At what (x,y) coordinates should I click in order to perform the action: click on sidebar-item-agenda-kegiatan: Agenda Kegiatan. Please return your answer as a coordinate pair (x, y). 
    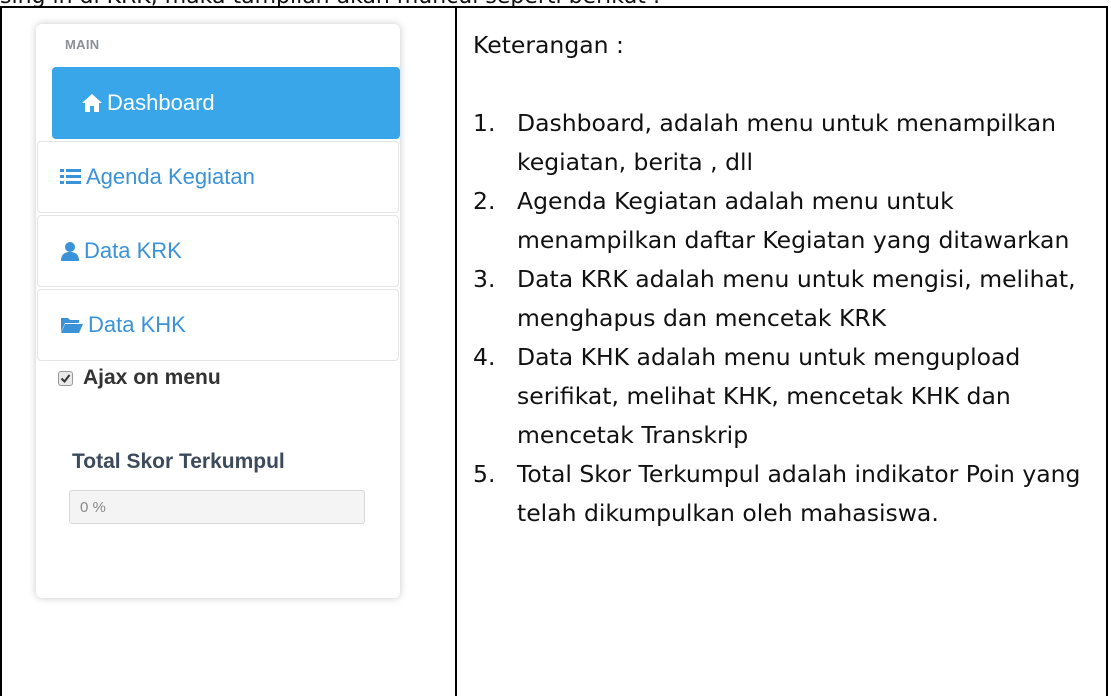
    Looking at the image, I should click on (218, 177).